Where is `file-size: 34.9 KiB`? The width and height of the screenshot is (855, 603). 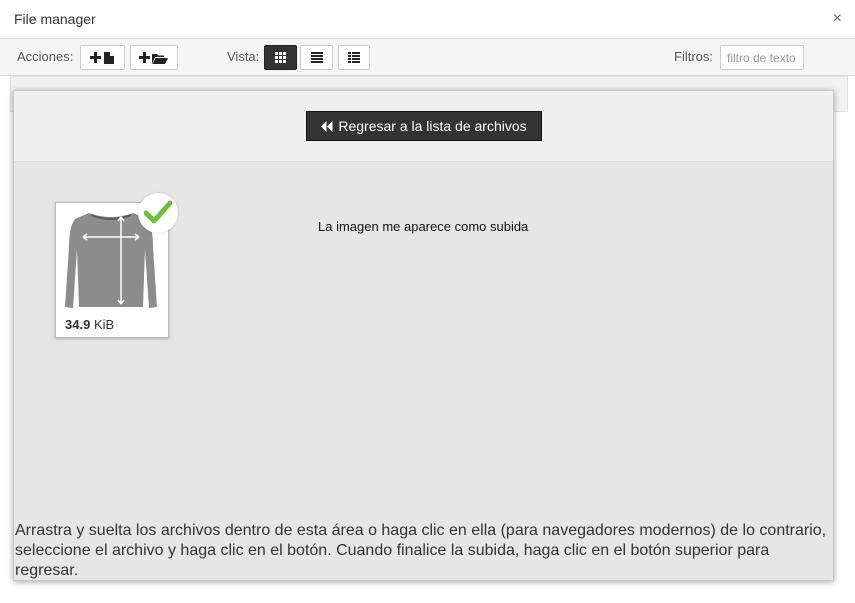
file-size: 34.9 KiB is located at coordinates (89, 324).